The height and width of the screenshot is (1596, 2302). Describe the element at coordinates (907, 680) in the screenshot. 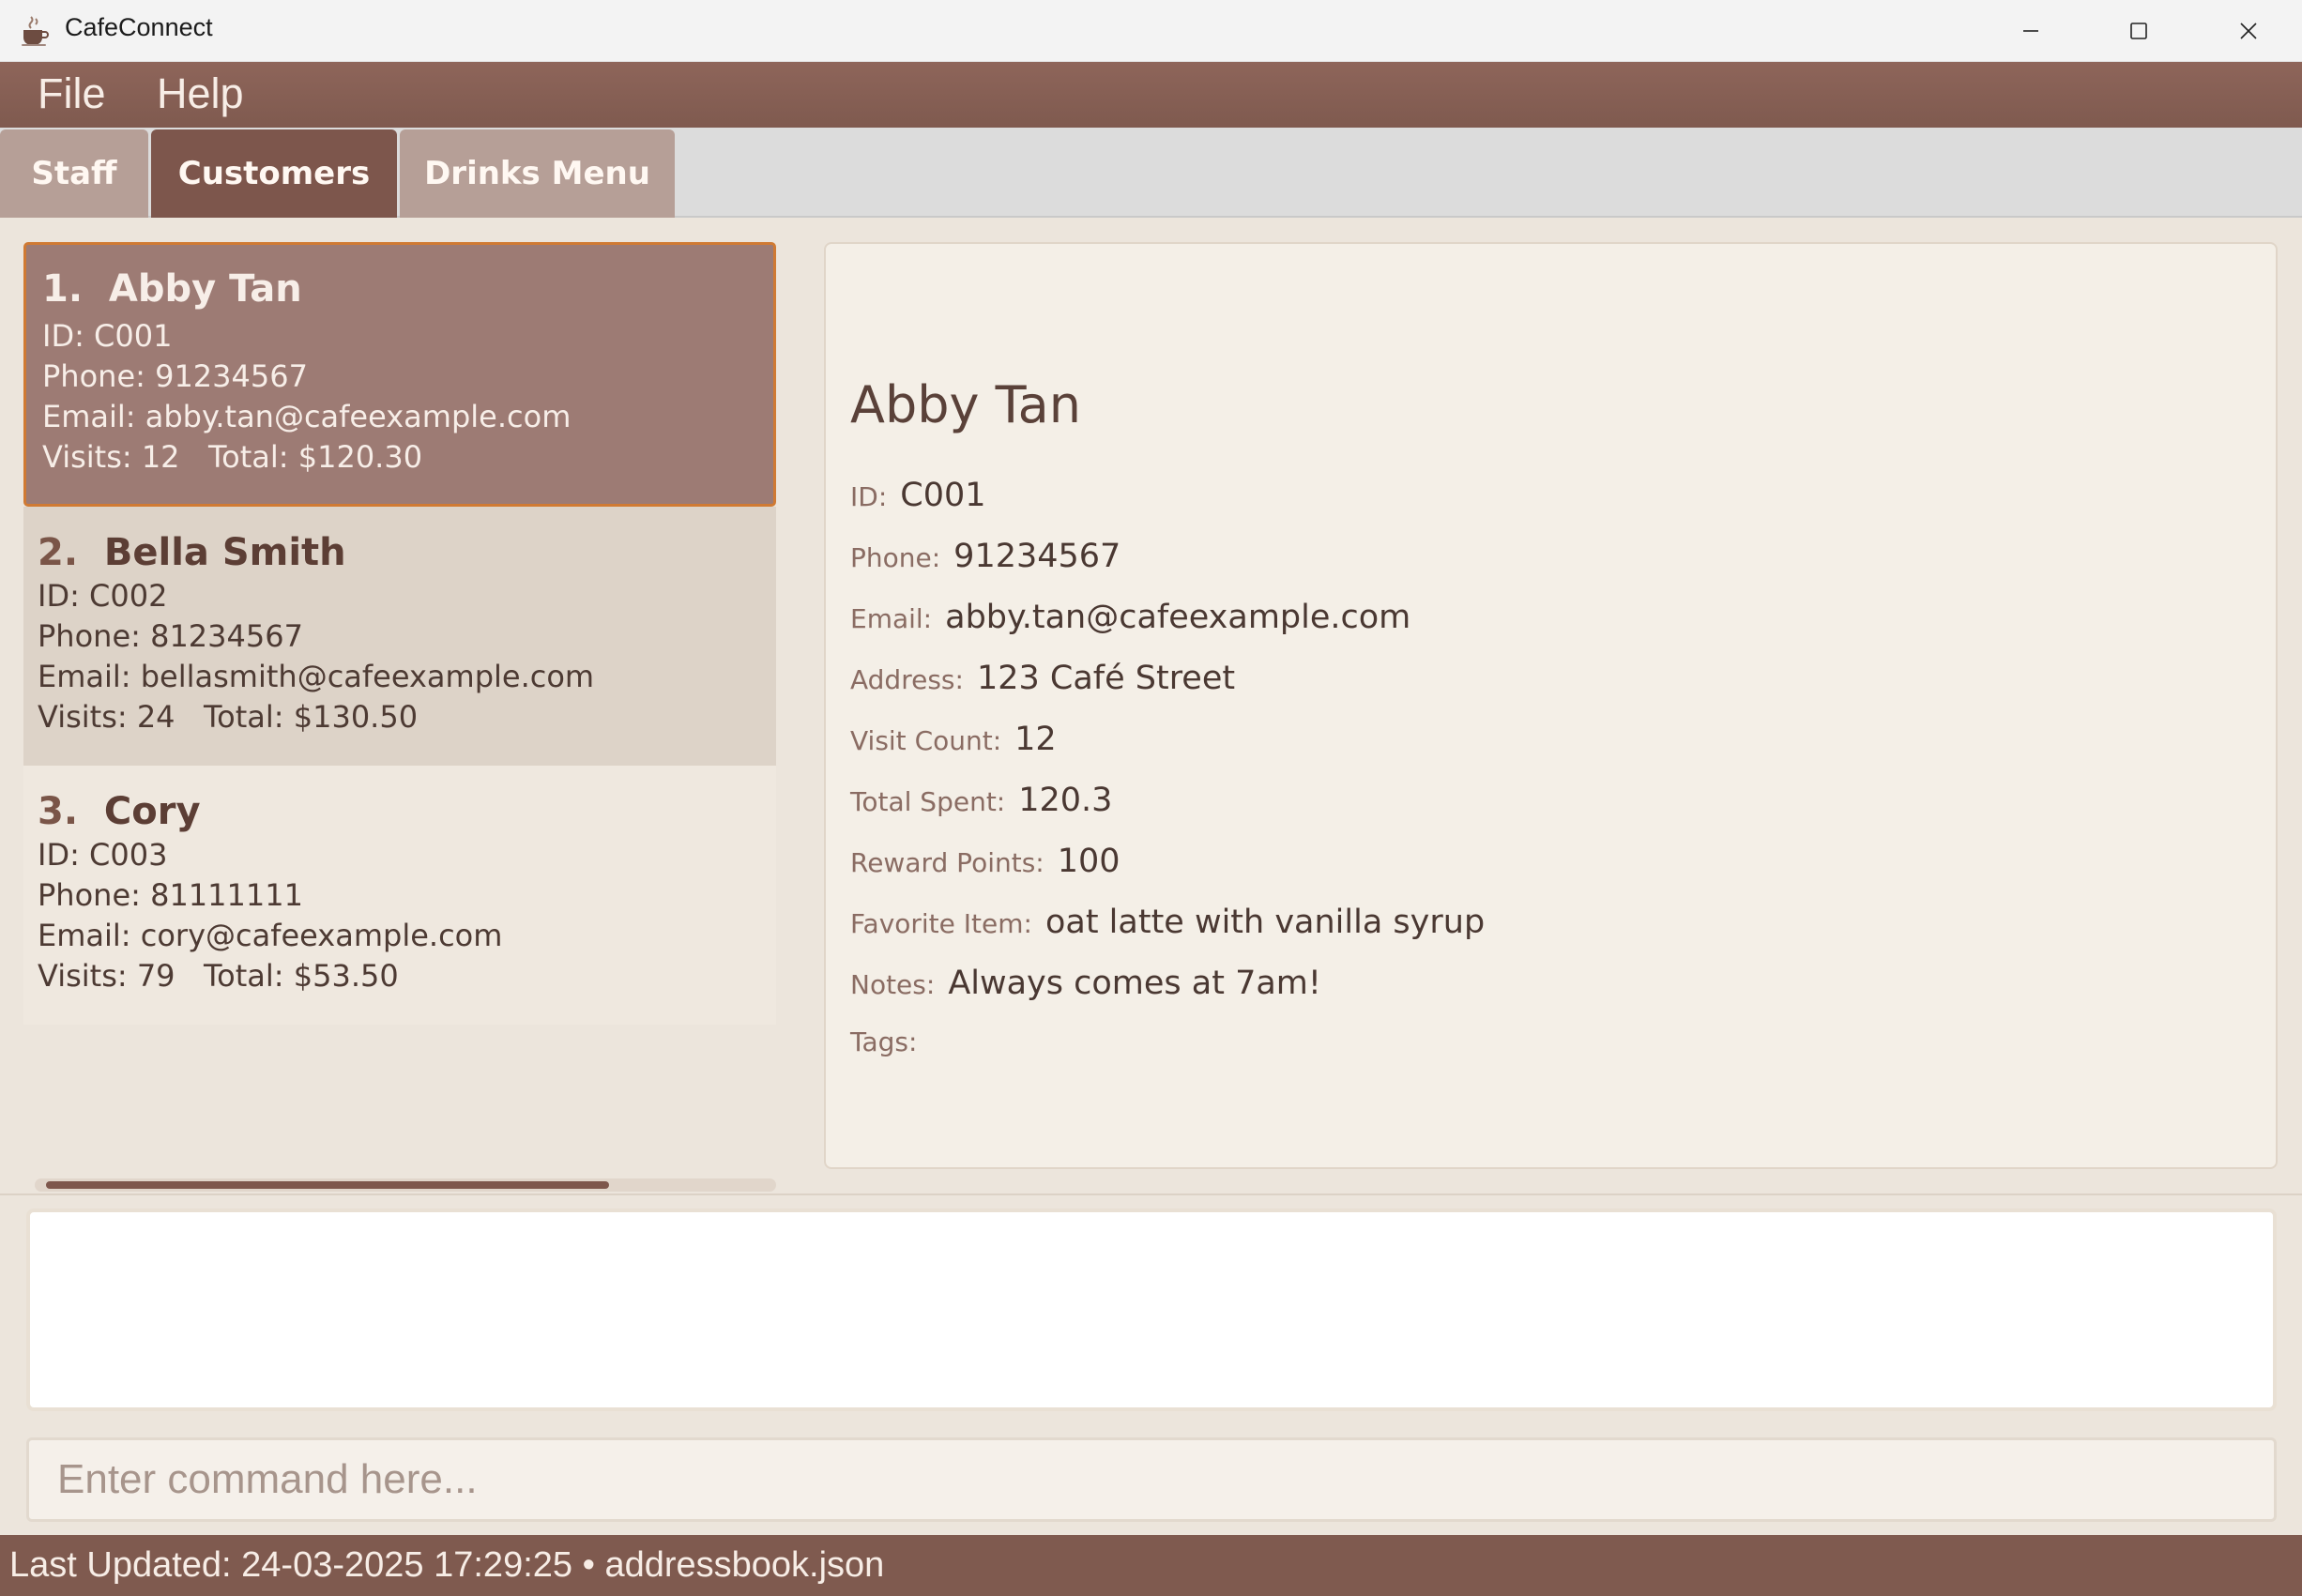

I see `field-label: Address:` at that location.